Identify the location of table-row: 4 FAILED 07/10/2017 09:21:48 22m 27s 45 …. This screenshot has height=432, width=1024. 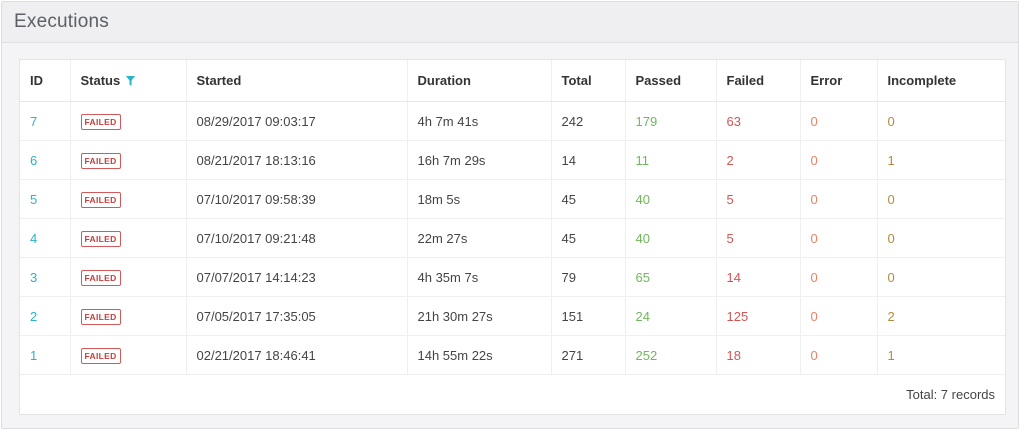
(512, 238).